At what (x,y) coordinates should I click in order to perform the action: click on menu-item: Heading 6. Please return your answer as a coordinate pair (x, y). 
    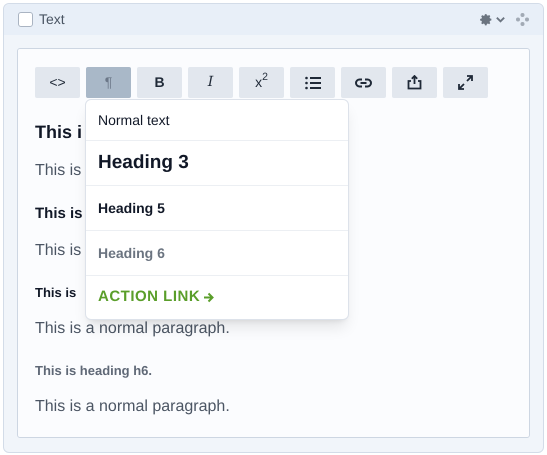
    Looking at the image, I should click on (217, 253).